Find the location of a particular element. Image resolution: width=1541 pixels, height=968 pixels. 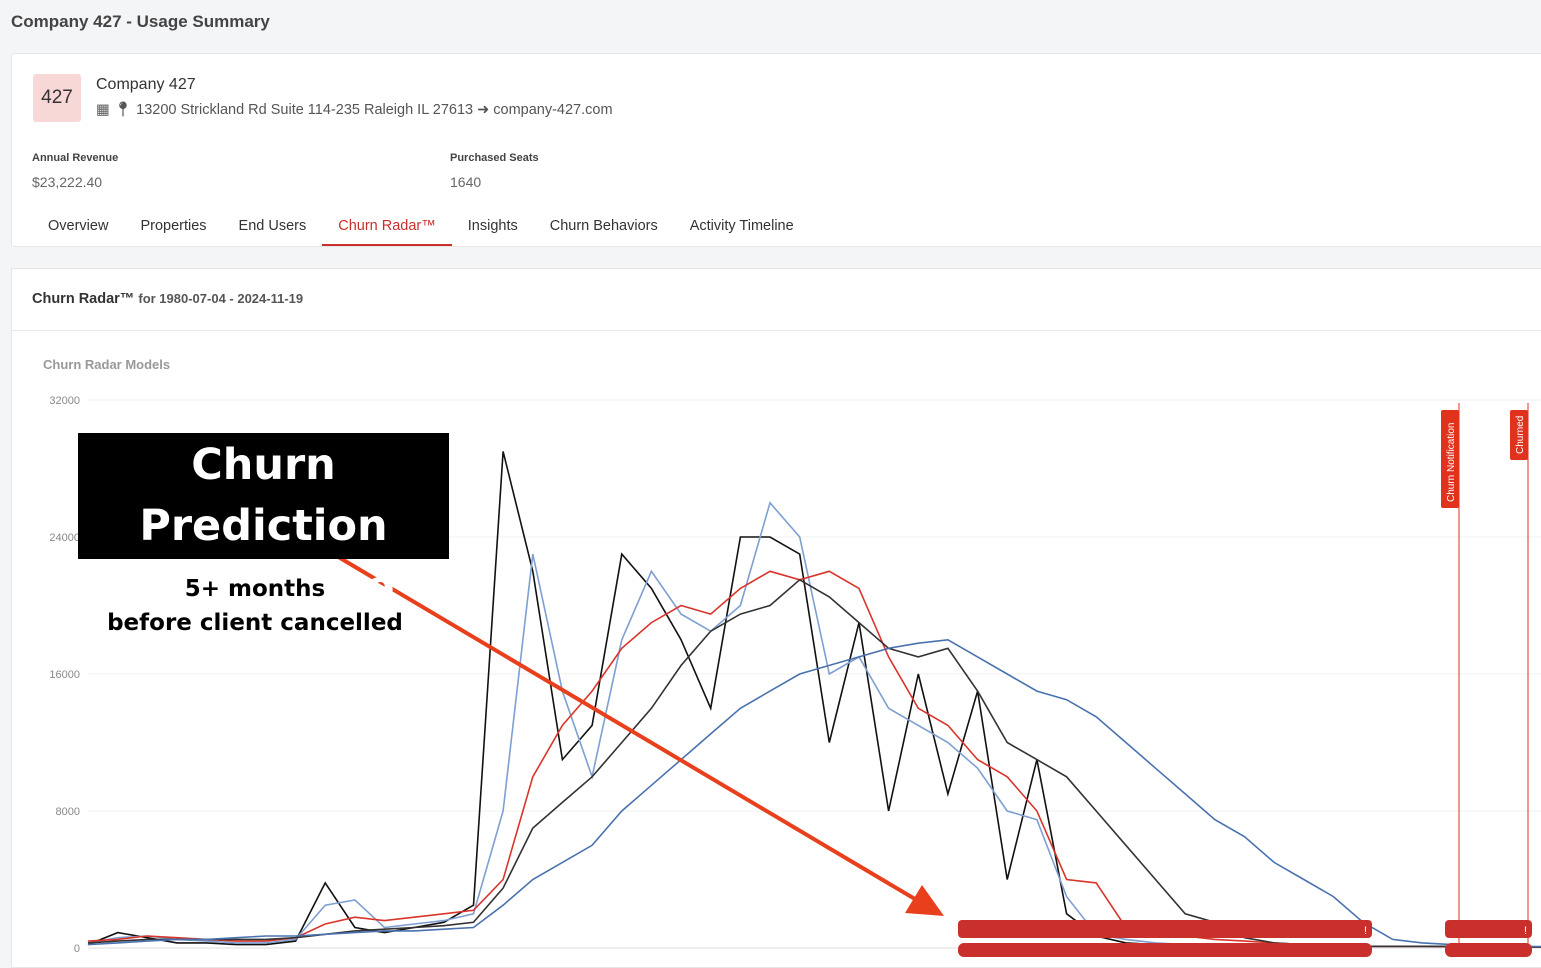

annotation-headline: Churn Prediction is located at coordinates (263, 495).